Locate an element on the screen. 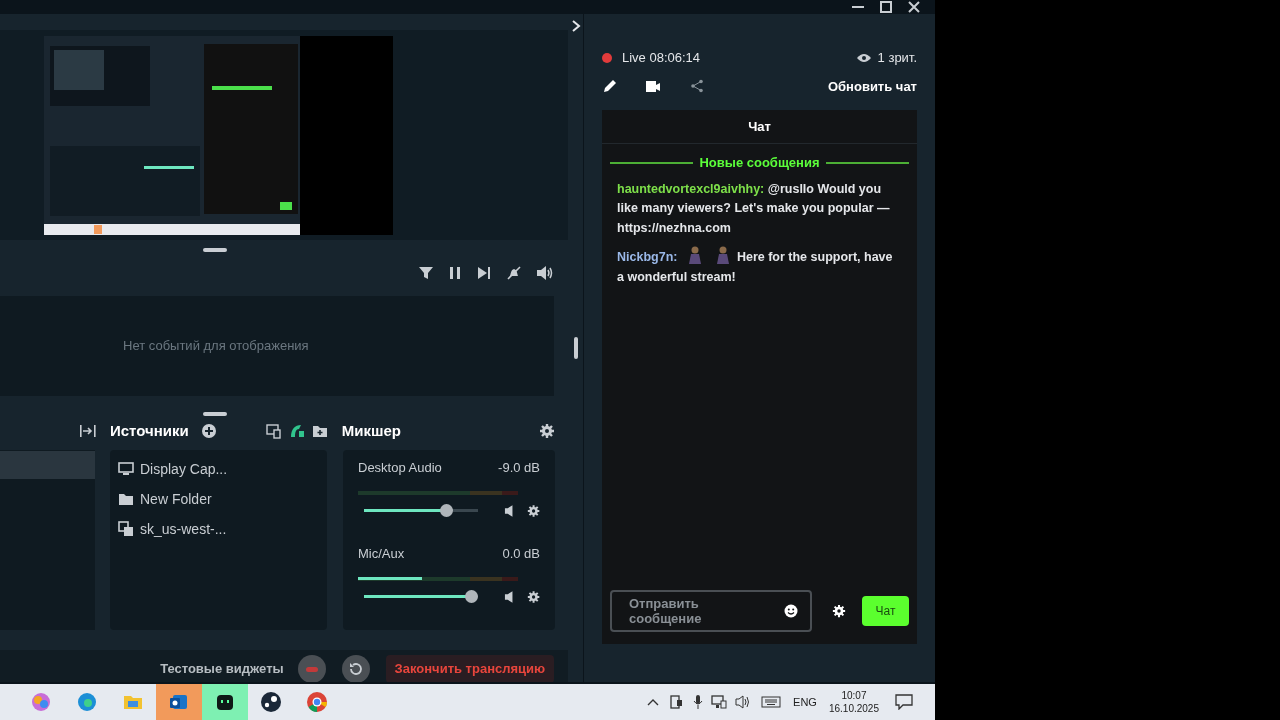 The width and height of the screenshot is (1280, 720). maximize-icon is located at coordinates (886, 7).